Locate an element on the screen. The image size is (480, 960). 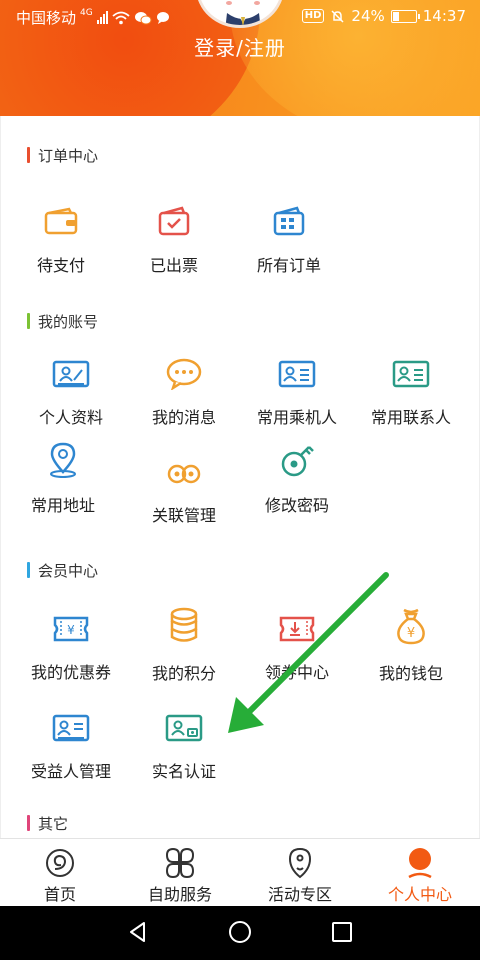
hd-badge: HD is located at coordinates (313, 16).